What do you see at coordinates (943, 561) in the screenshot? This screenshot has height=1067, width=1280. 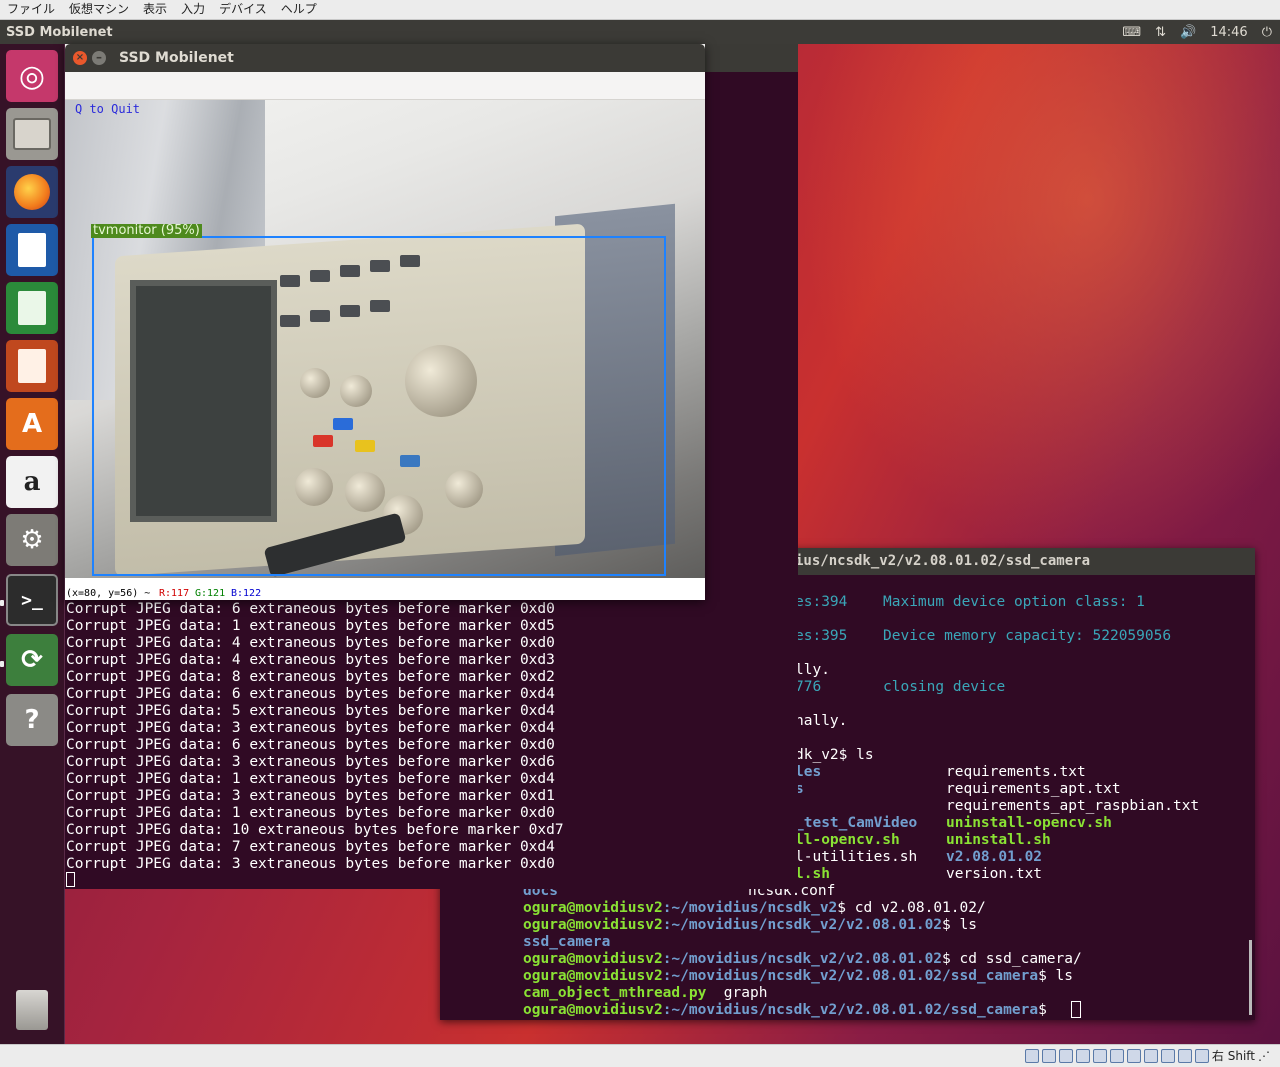 I see `terminal-title: ius/ncsdk_v2/v2.08.01.02/ssd_camera` at bounding box center [943, 561].